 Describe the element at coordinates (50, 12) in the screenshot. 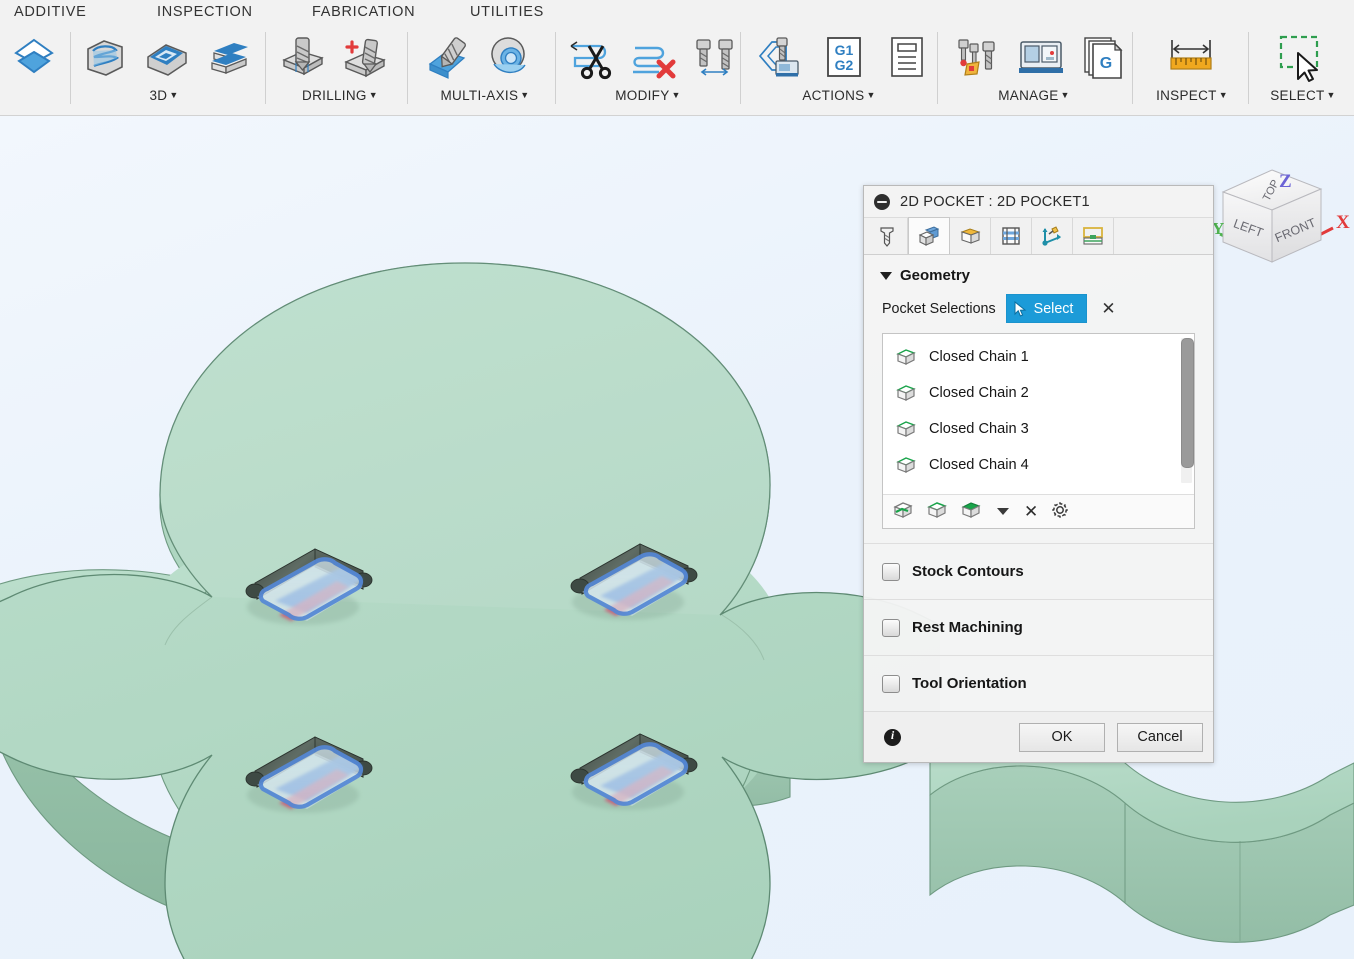

I see `panel-title-additive: ADDITIVE` at that location.